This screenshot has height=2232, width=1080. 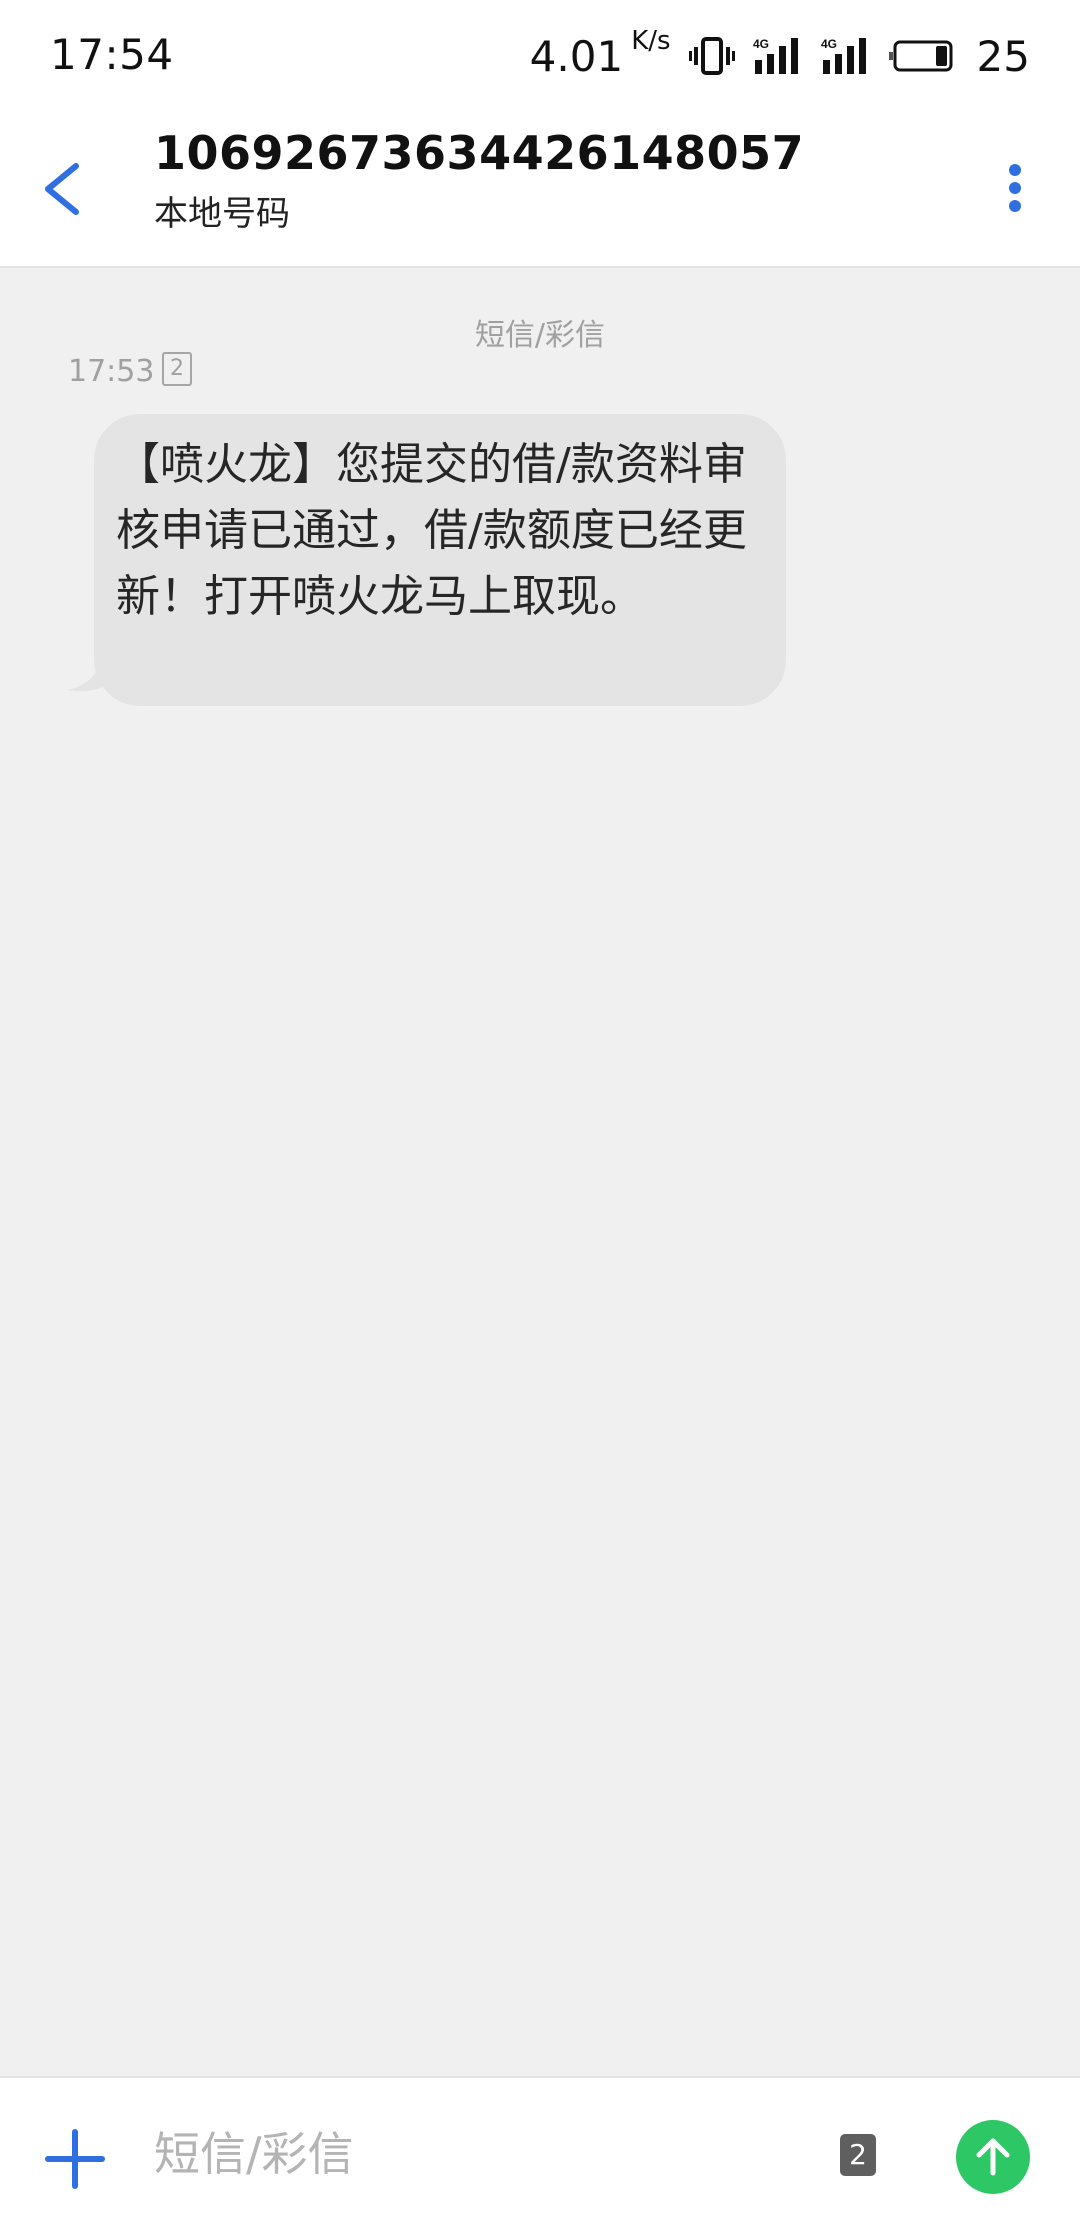 I want to click on signal-4g-sim1-icon: 4G, so click(x=775, y=55).